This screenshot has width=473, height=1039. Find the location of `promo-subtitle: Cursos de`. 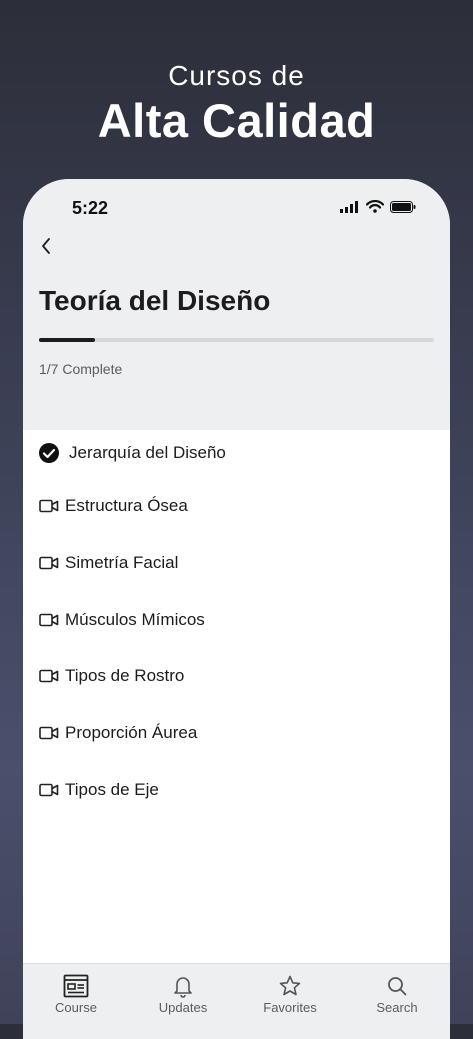

promo-subtitle: Cursos de is located at coordinates (236, 75).